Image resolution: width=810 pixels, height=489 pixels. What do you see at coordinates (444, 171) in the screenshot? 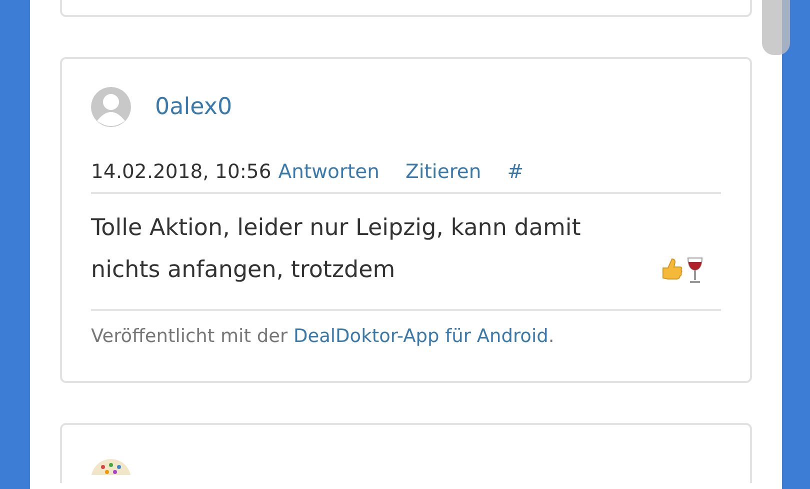
I see `action-link: Zitieren` at bounding box center [444, 171].